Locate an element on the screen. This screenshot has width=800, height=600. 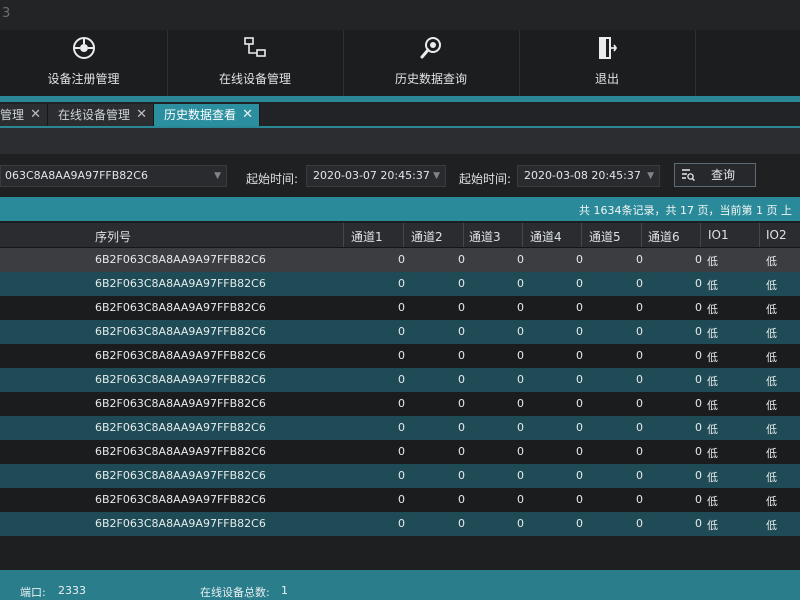
table-header: 序列号 通道1 通道2 通道3 通道4 通道5 通道6 IO1 IO2 is located at coordinates (400, 235).